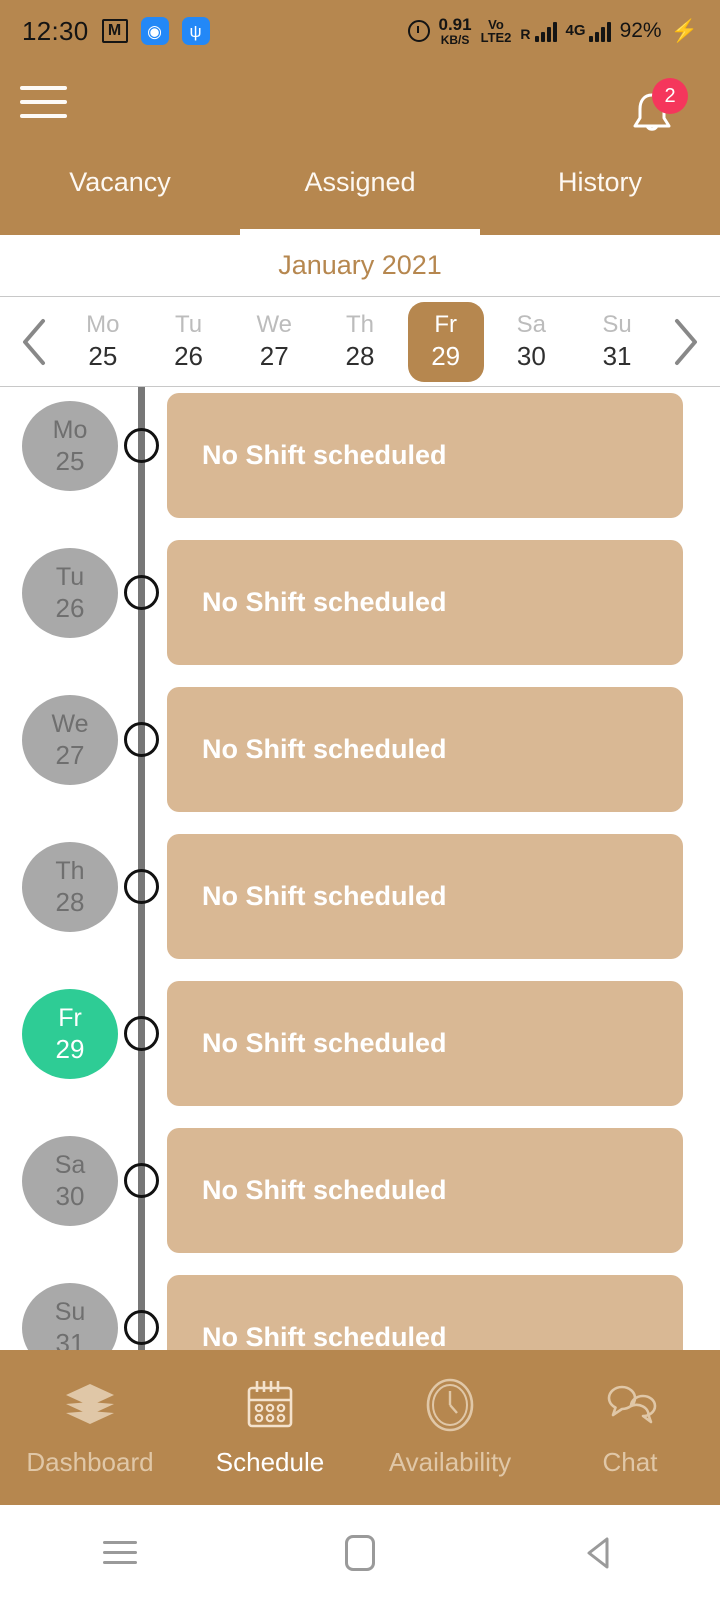  I want to click on header-tabs: Vacancy Assigned History, so click(360, 201).